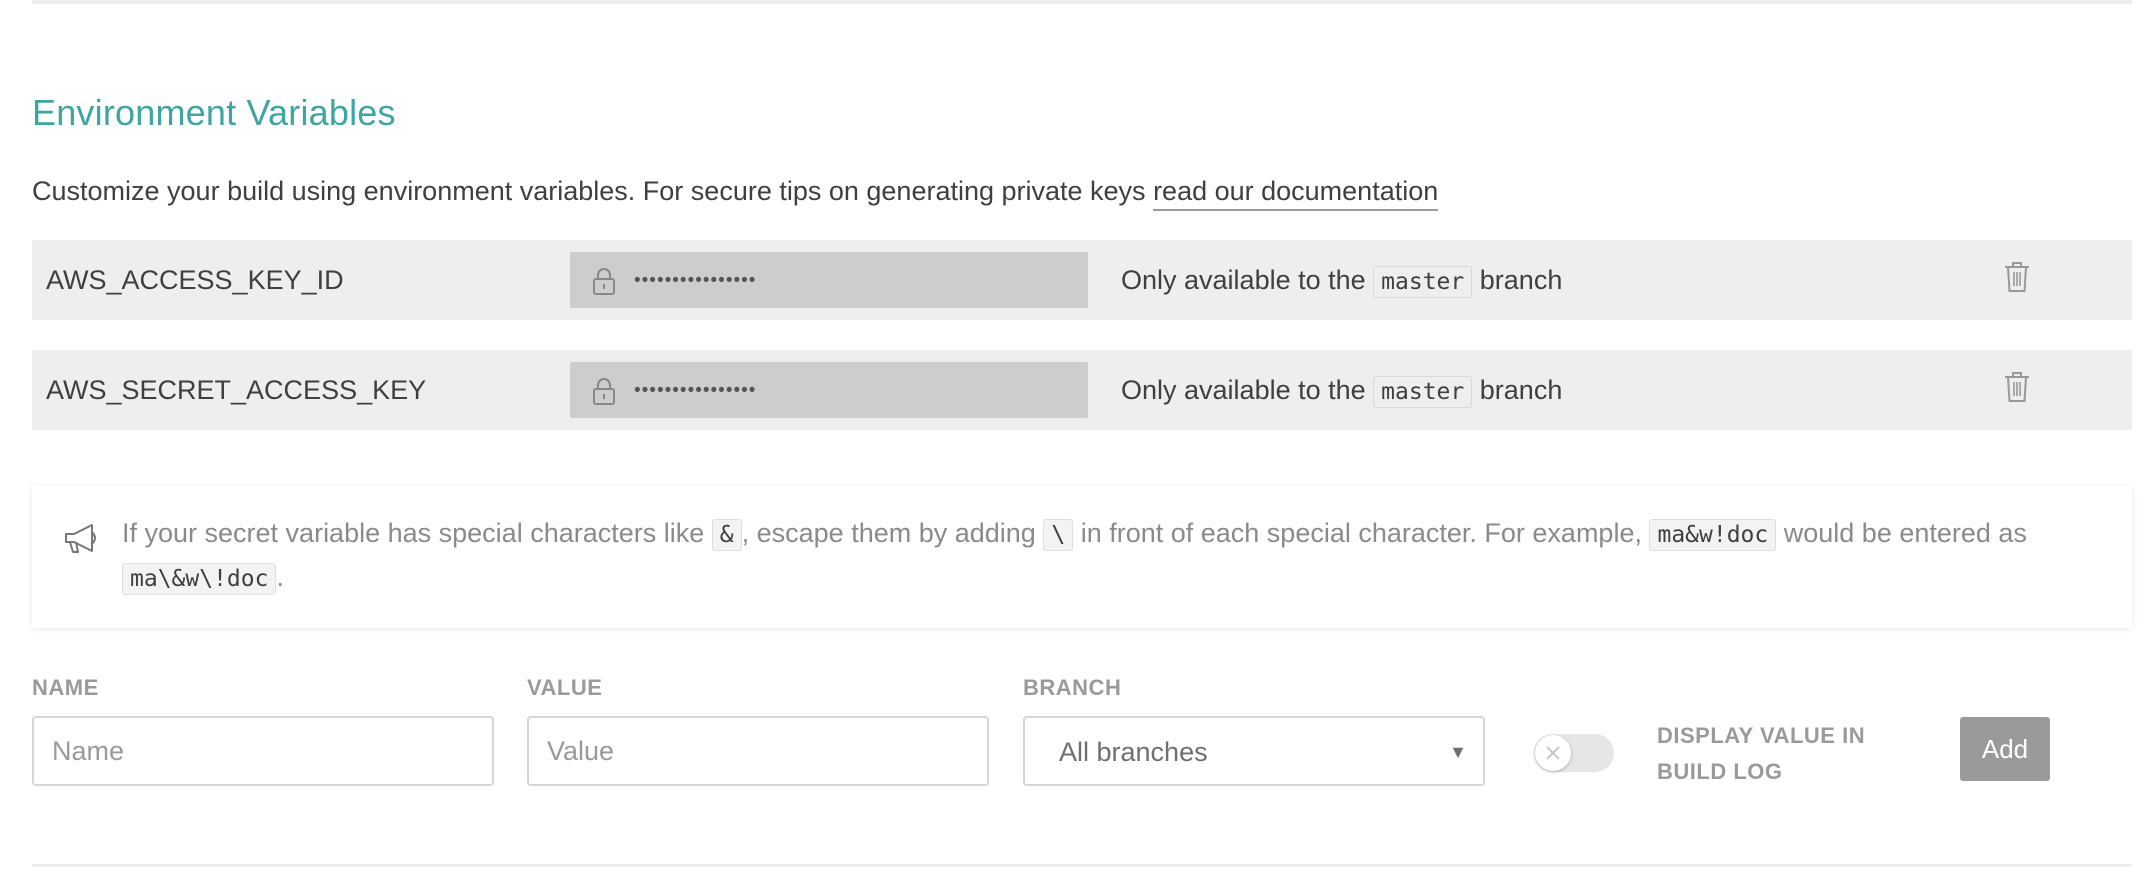  I want to click on notice-code-ampersand: &, so click(726, 535).